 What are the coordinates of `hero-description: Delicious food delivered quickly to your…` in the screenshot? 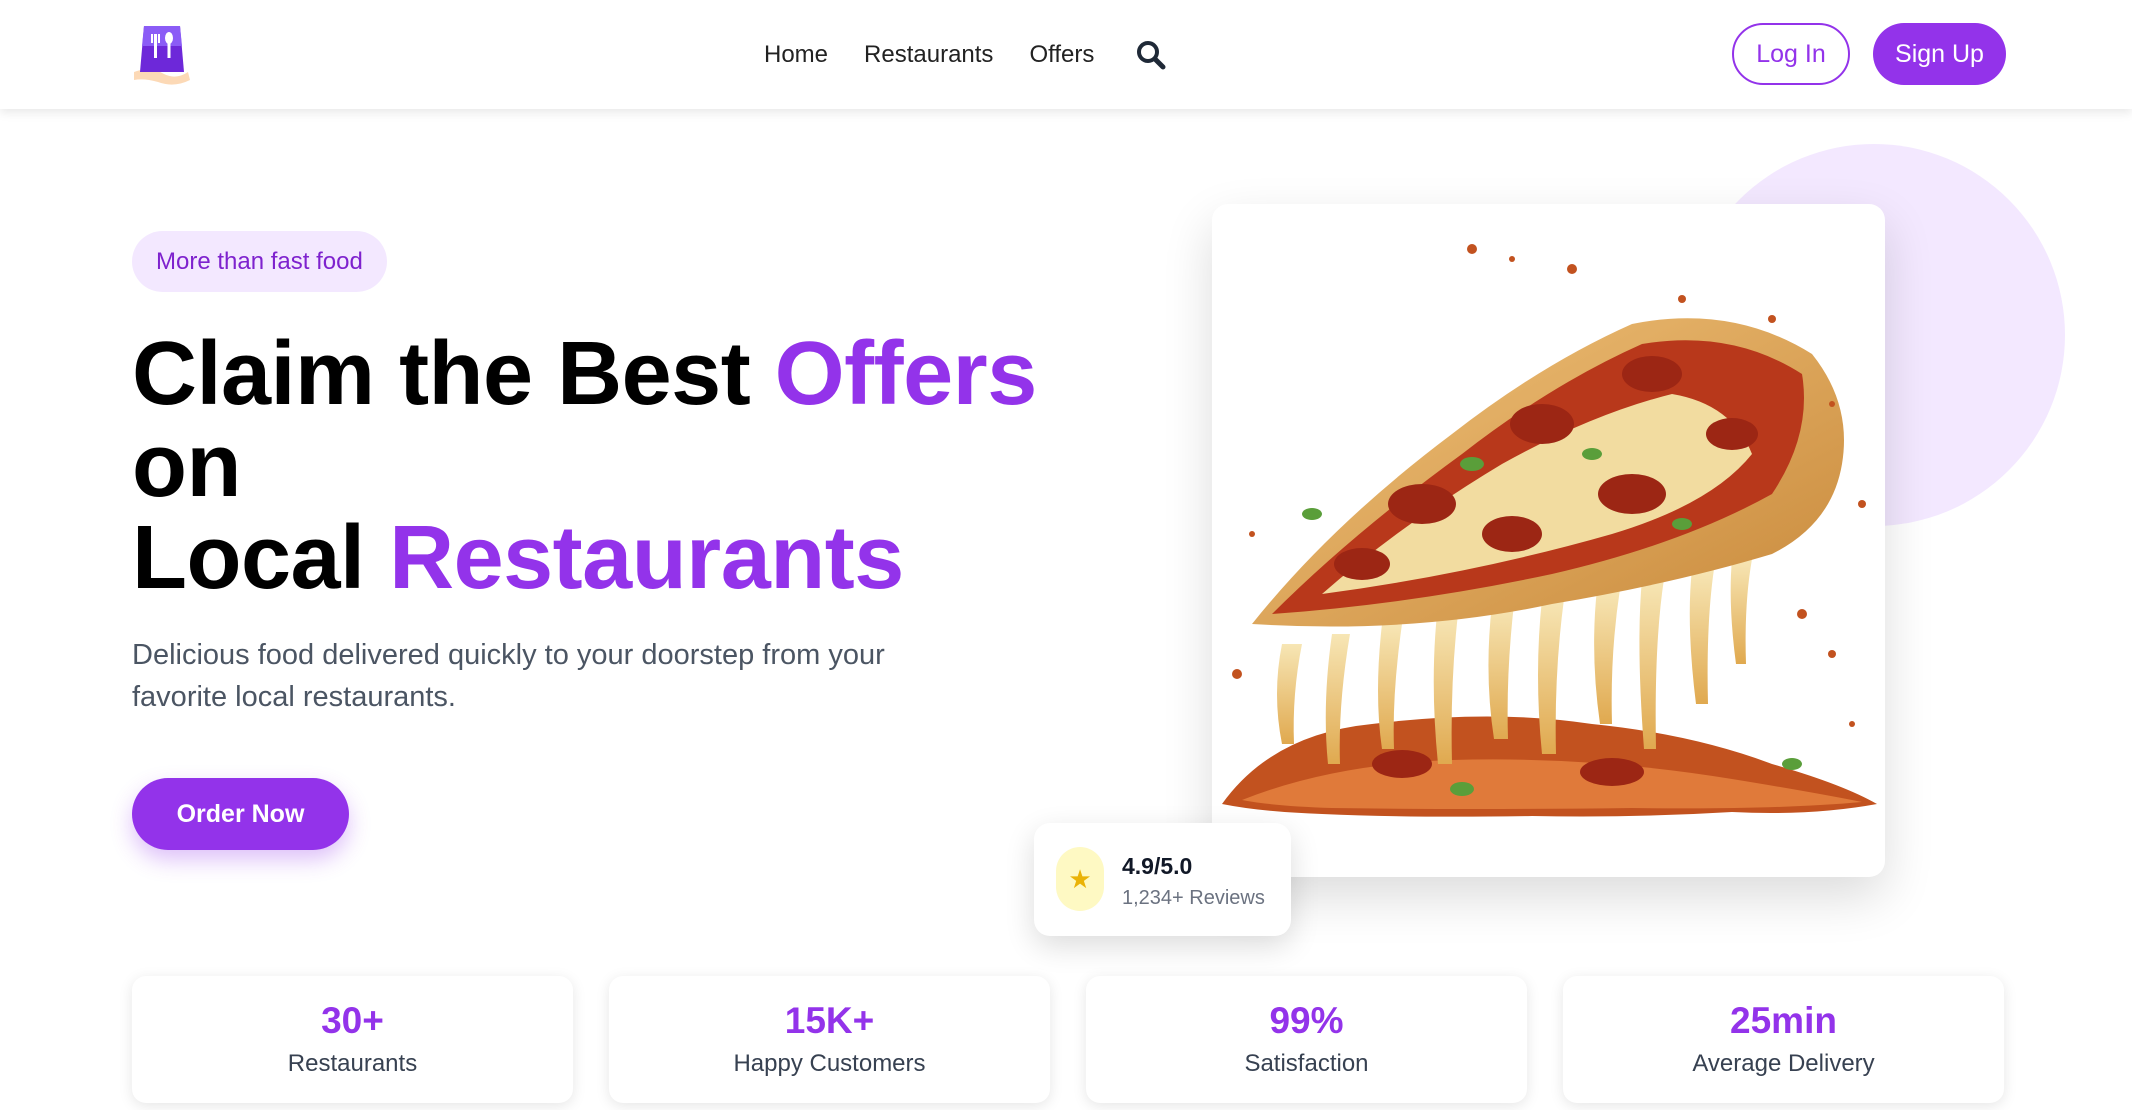 It's located at (508, 676).